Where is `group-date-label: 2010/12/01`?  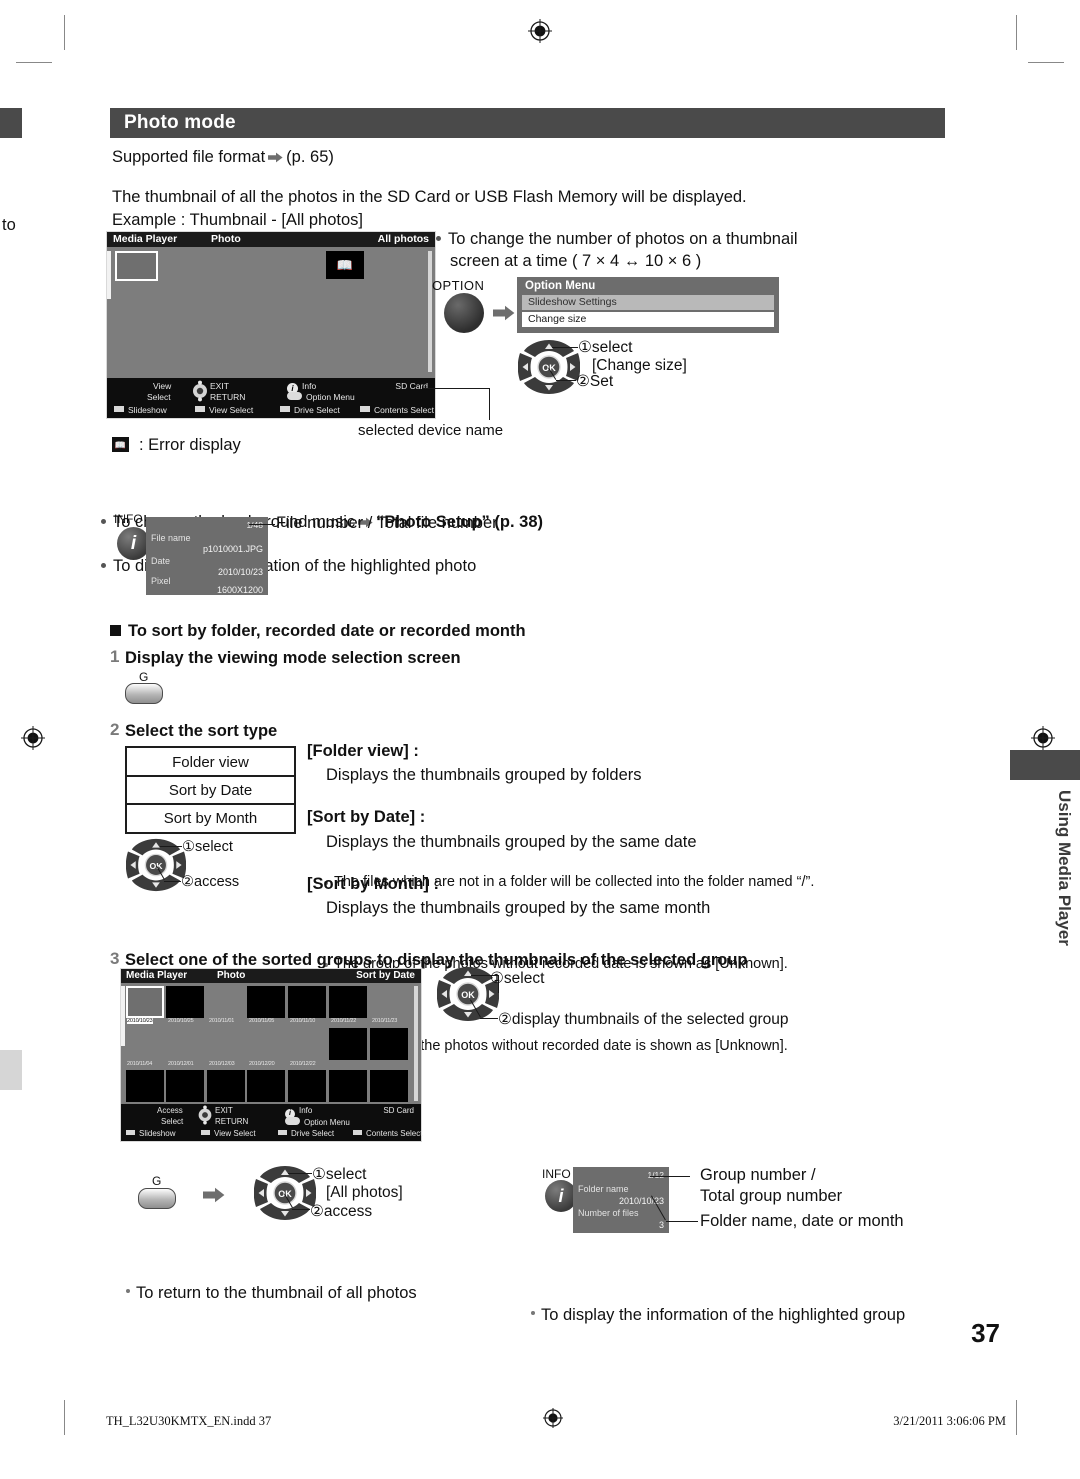
group-date-label: 2010/12/01 is located at coordinates (181, 1064).